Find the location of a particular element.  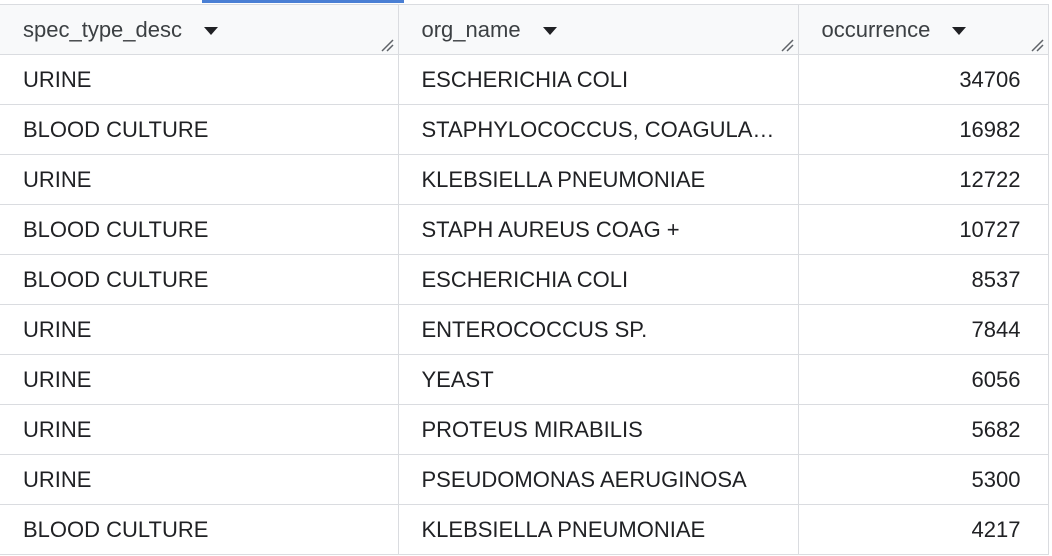

column-header-label: org_name is located at coordinates (471, 29).